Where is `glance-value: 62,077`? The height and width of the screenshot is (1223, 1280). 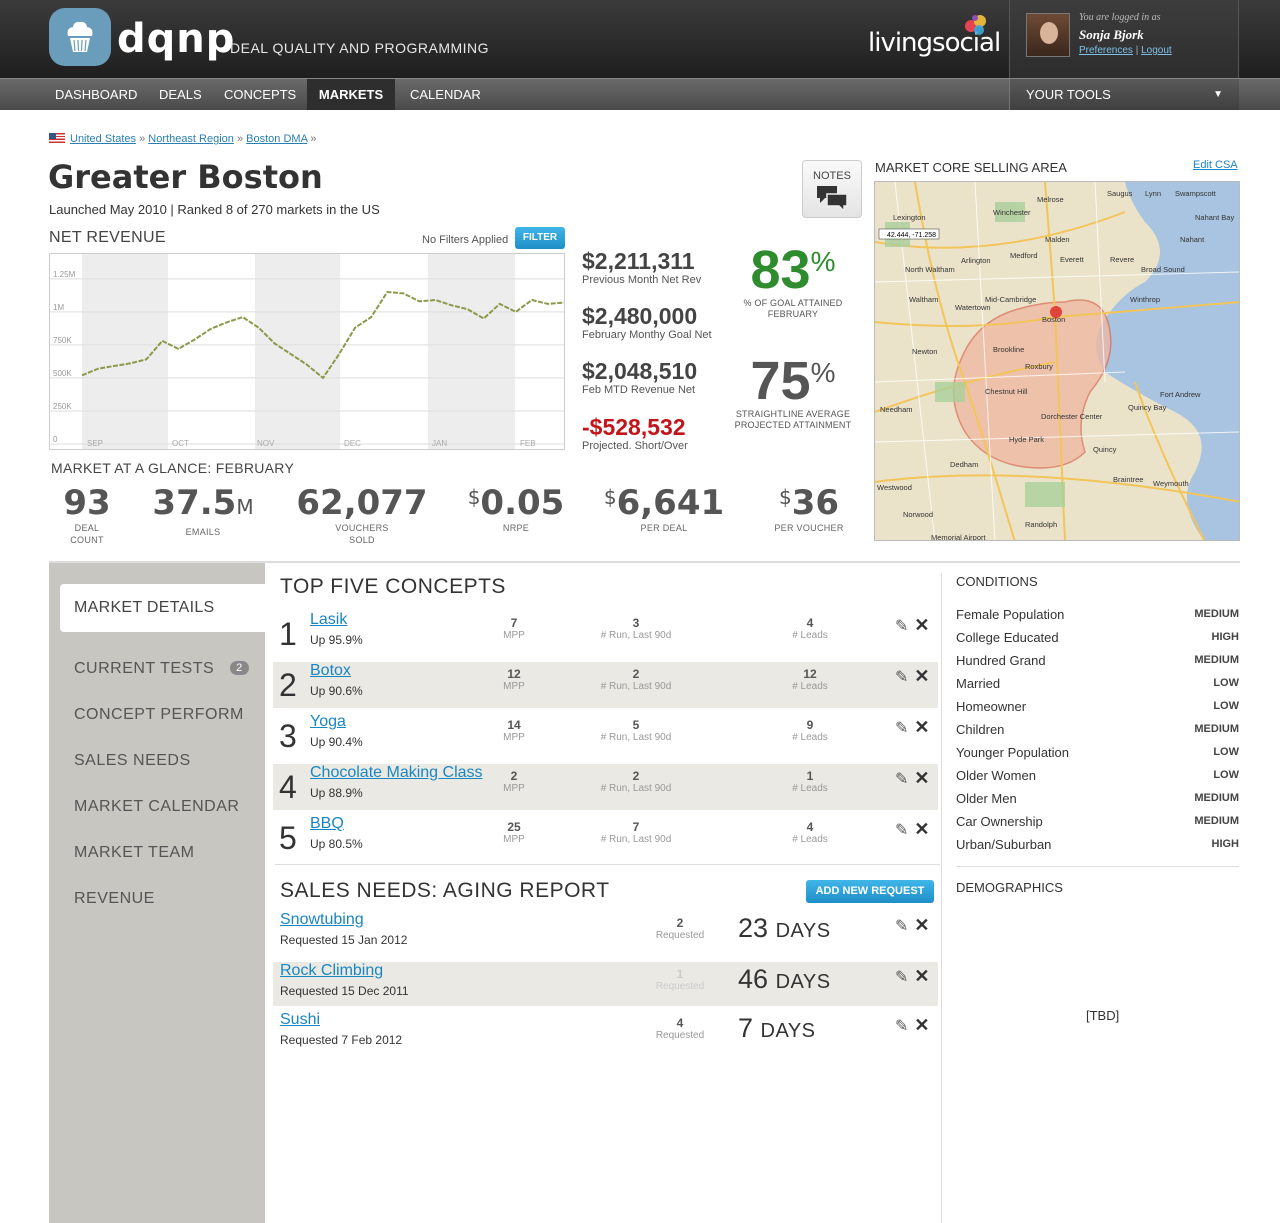
glance-value: 62,077 is located at coordinates (362, 503).